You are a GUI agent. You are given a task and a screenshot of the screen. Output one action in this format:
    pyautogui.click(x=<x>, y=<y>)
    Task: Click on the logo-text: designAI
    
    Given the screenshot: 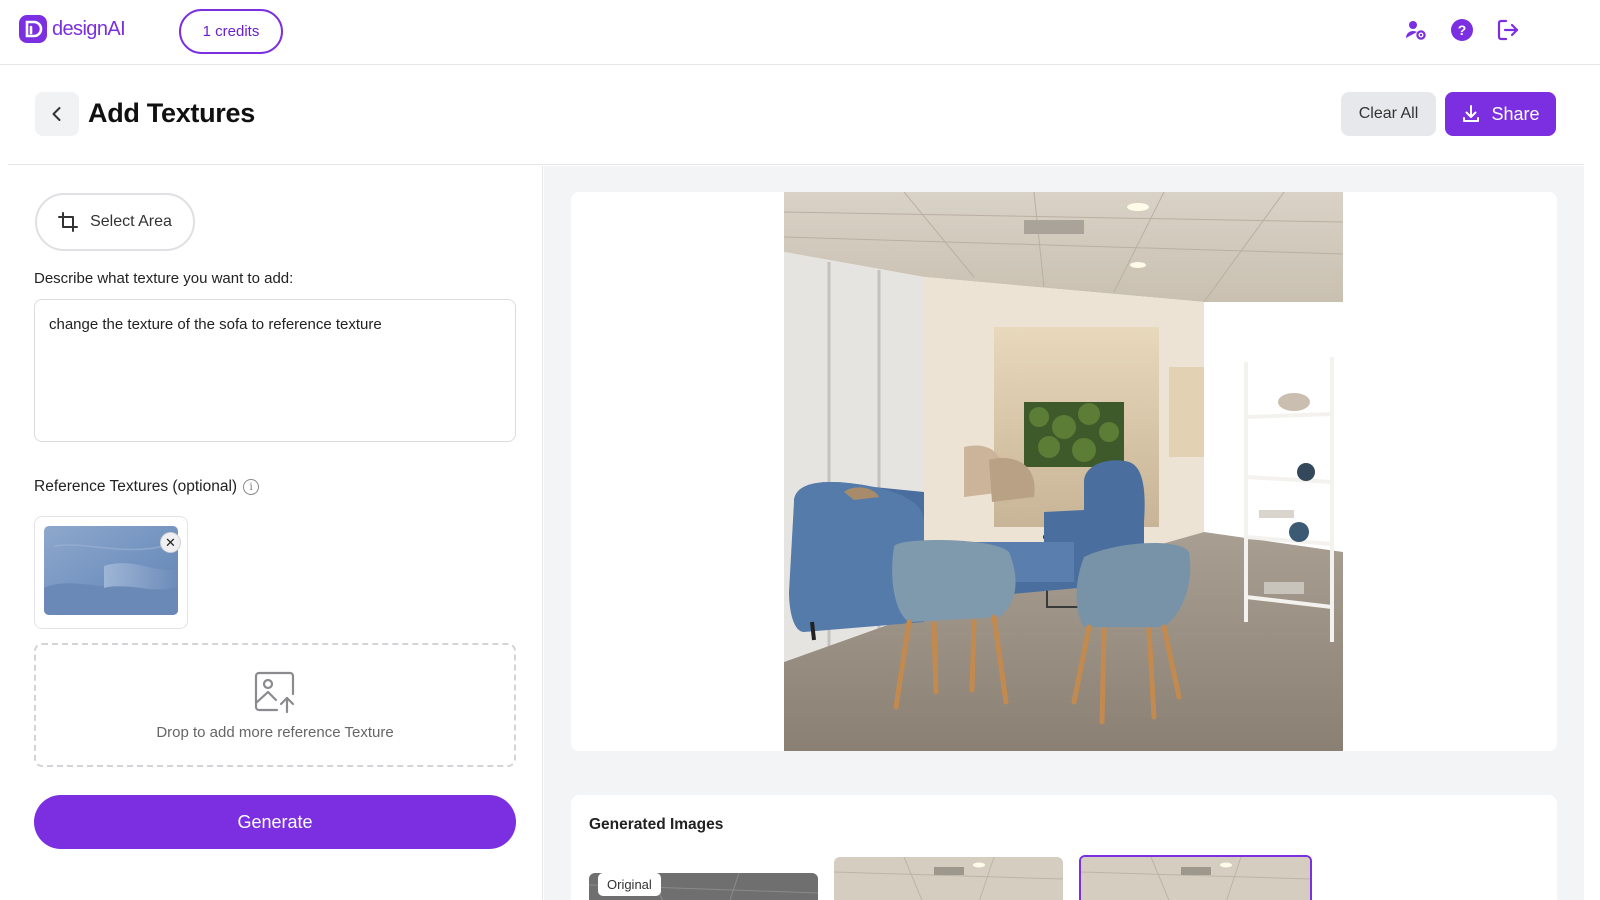 What is the action you would take?
    pyautogui.click(x=89, y=28)
    